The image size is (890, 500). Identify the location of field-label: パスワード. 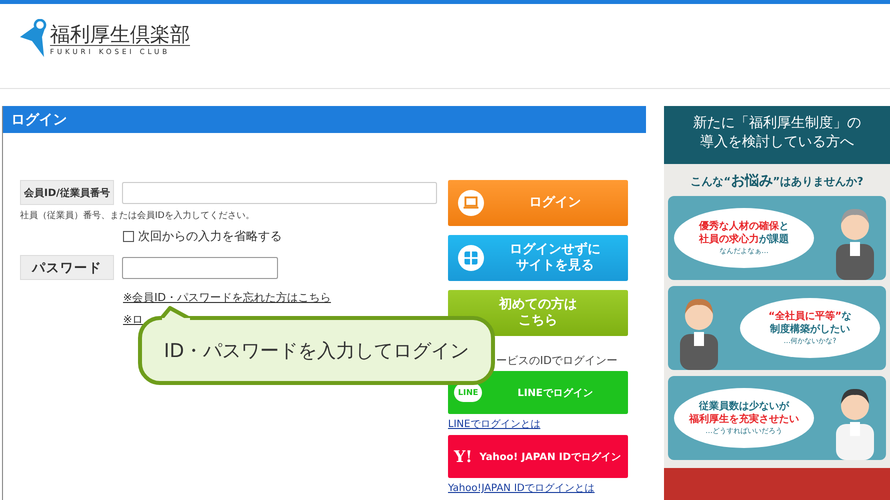
(67, 267).